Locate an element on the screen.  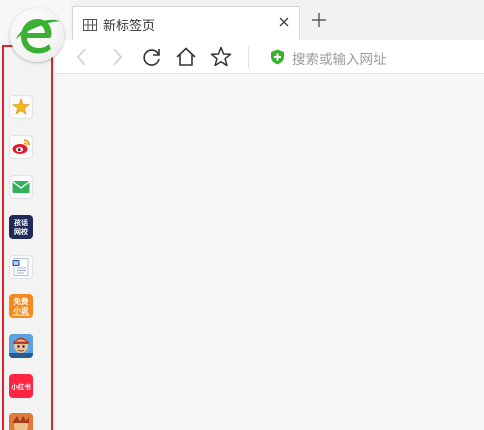
svg-text: 小说 is located at coordinates (21, 310).